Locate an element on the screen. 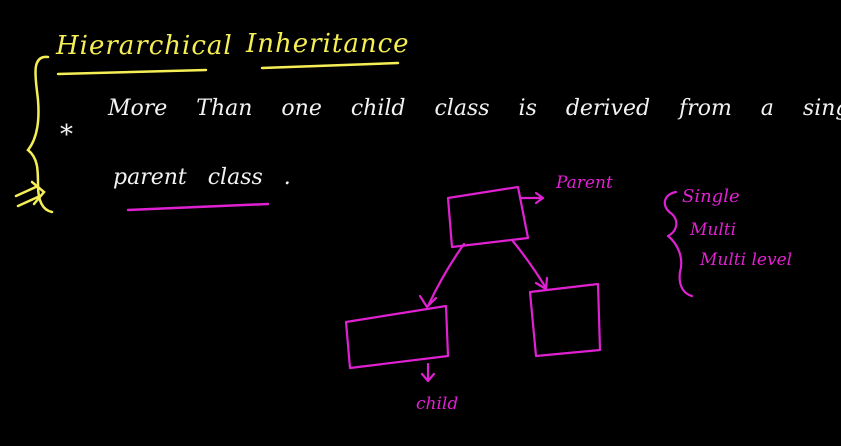  definition-line-2: parent class . is located at coordinates (202, 177).